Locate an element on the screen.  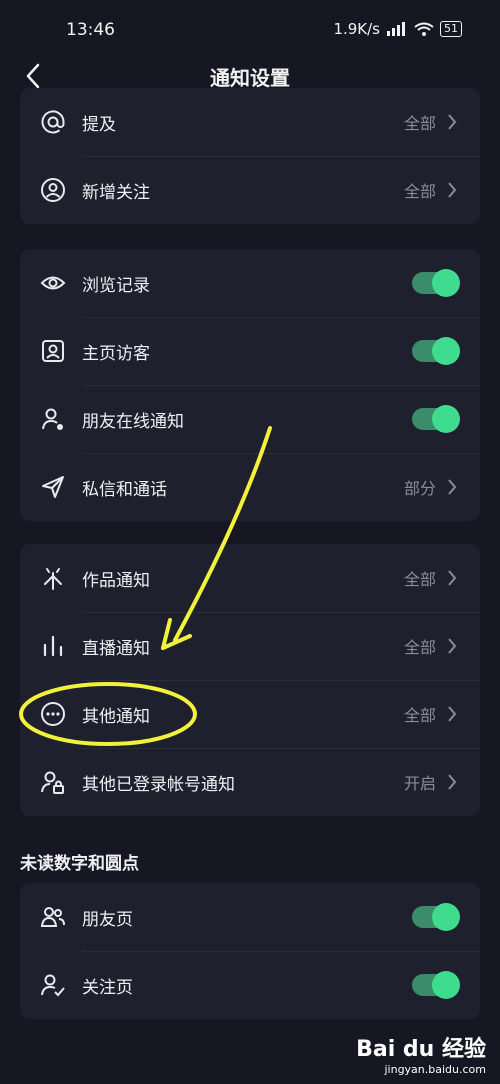
sparkle-icon is located at coordinates (53, 578).